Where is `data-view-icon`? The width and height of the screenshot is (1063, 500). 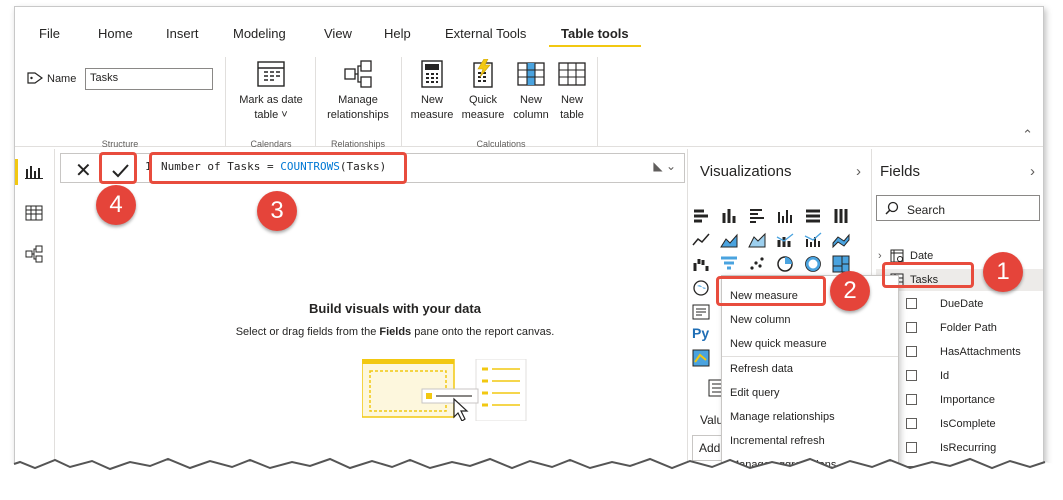 data-view-icon is located at coordinates (34, 214).